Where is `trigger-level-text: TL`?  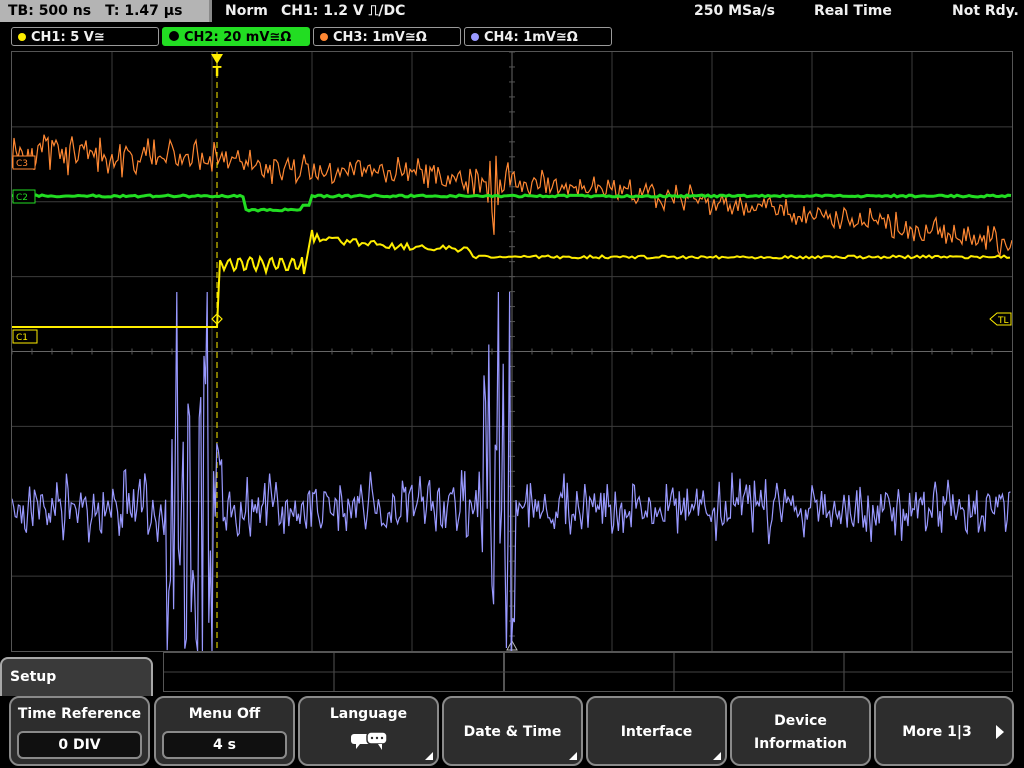
trigger-level-text: TL is located at coordinates (1003, 321).